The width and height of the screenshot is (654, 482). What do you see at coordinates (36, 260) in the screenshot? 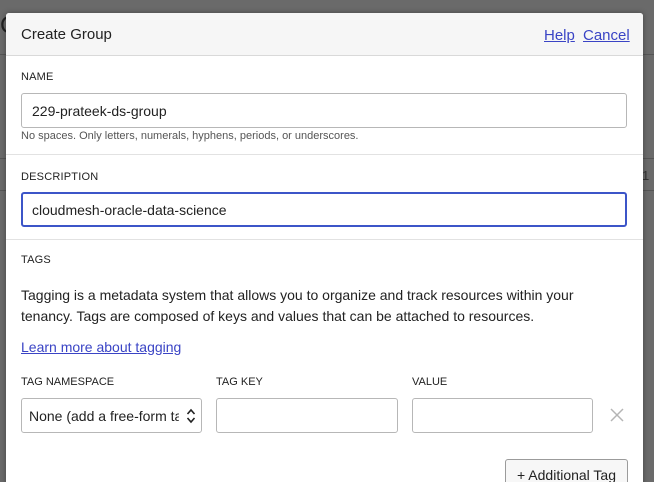
I see `tags-label: TAGS` at bounding box center [36, 260].